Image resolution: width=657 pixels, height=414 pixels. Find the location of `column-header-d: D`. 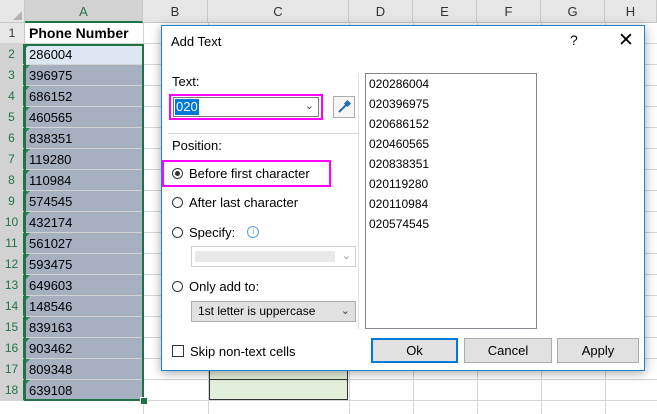

column-header-d: D is located at coordinates (381, 11).